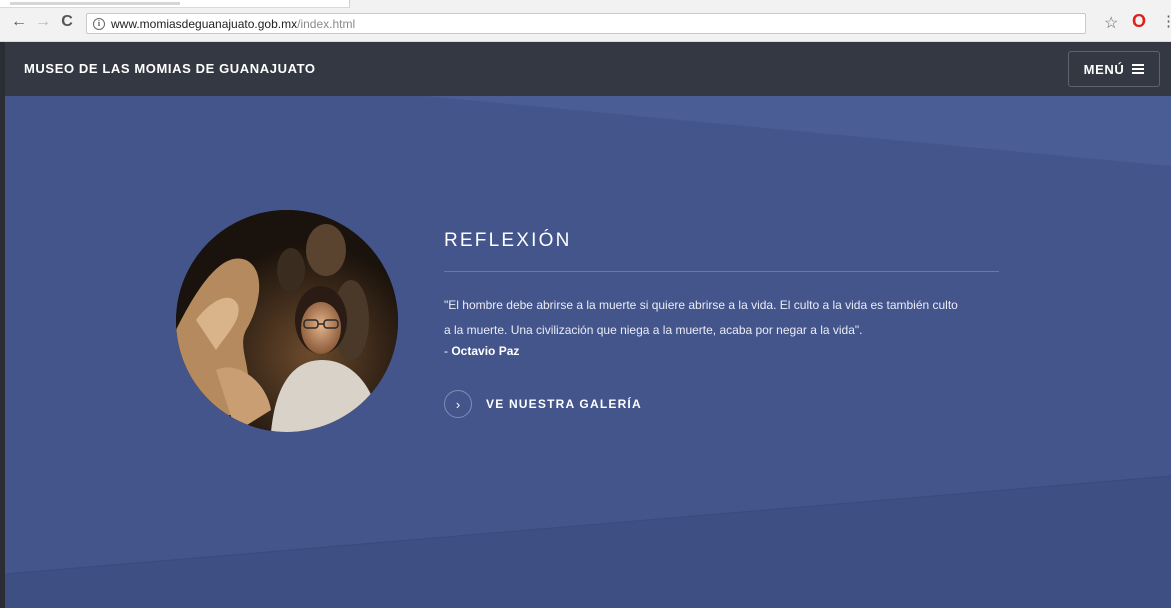 Image resolution: width=1171 pixels, height=608 pixels. I want to click on browser-tab, so click(175, 4).